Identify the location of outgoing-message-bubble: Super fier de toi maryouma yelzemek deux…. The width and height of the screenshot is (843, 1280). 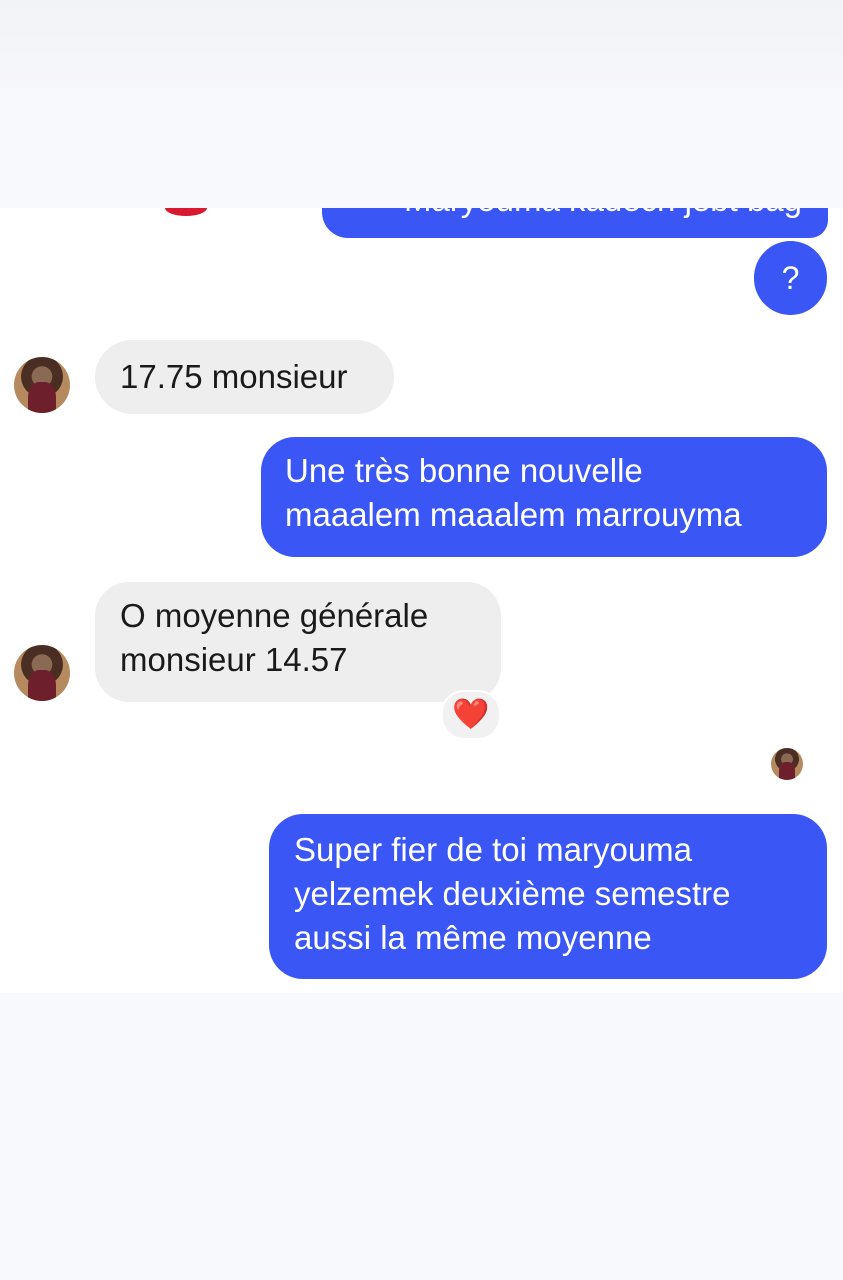
(548, 896).